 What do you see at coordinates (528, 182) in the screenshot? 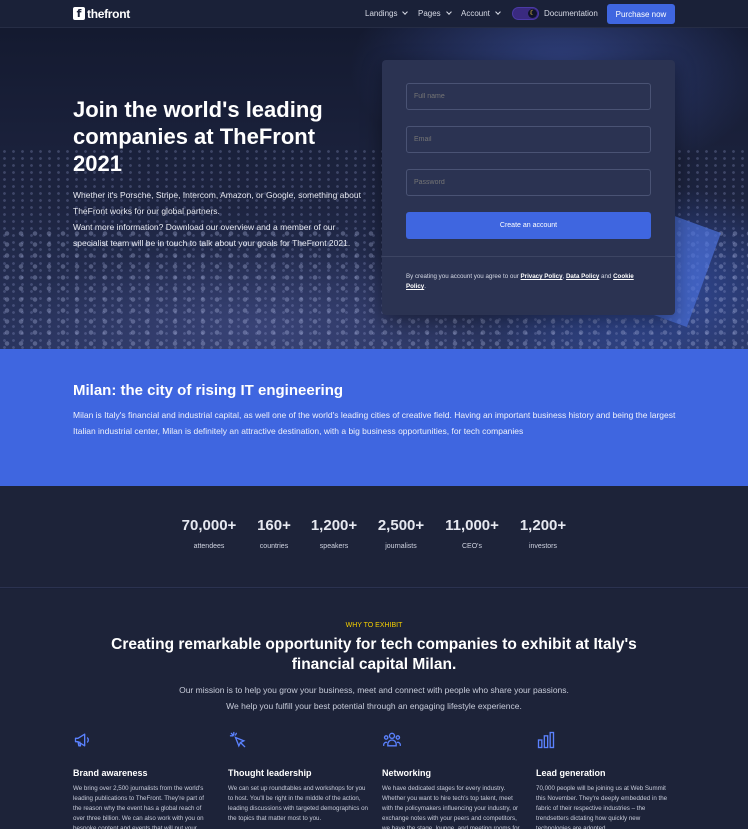
I see `password-input` at bounding box center [528, 182].